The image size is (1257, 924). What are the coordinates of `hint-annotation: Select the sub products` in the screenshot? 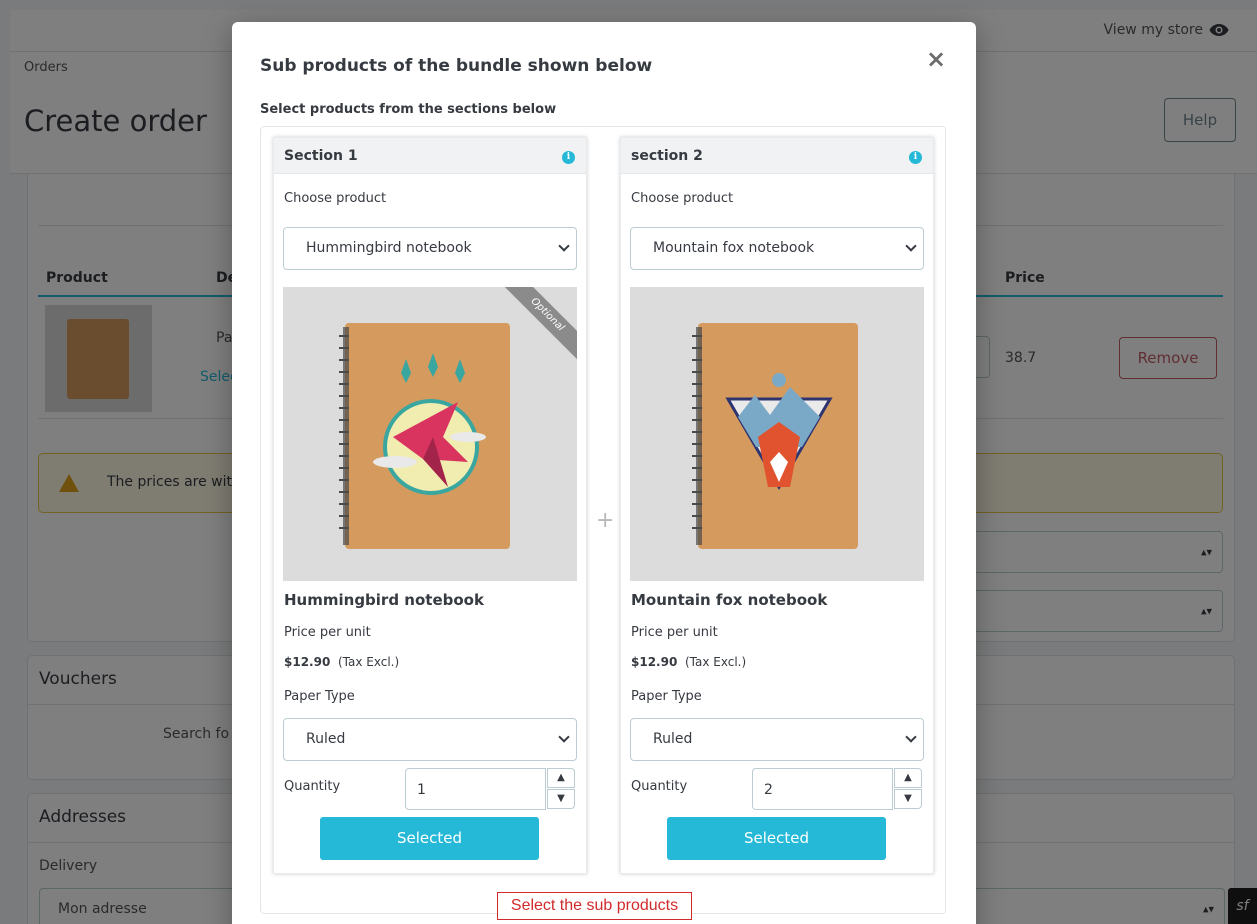 It's located at (594, 906).